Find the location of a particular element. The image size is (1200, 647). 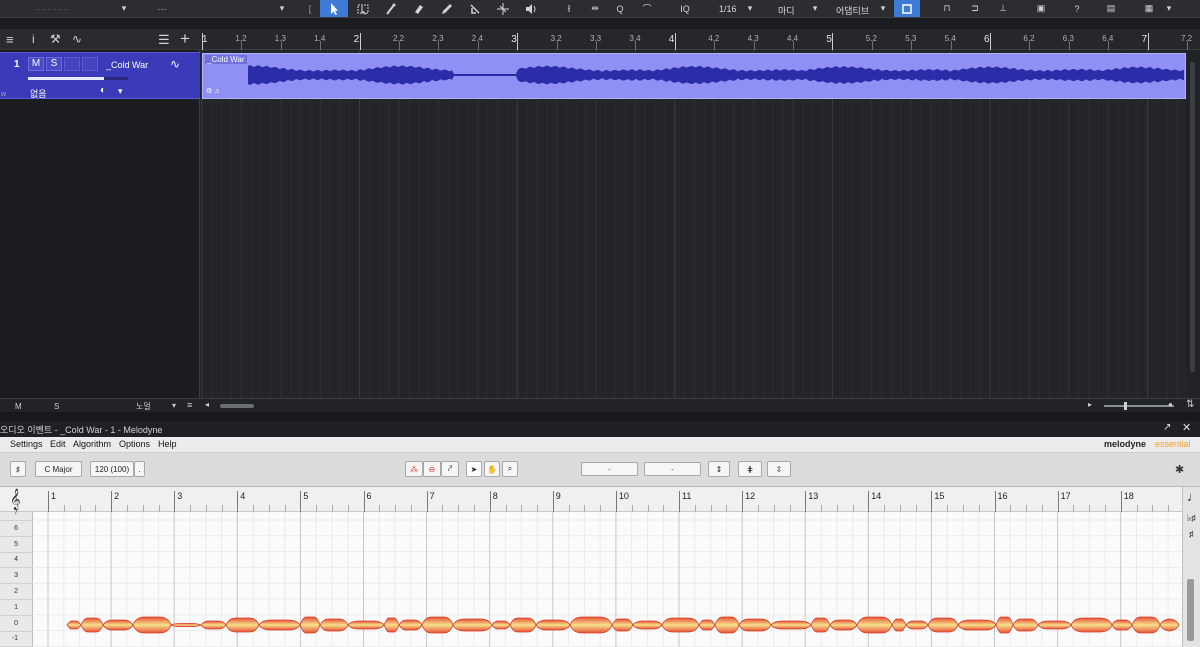

edit-tool-c-icon: ⊥ is located at coordinates (1003, 8).